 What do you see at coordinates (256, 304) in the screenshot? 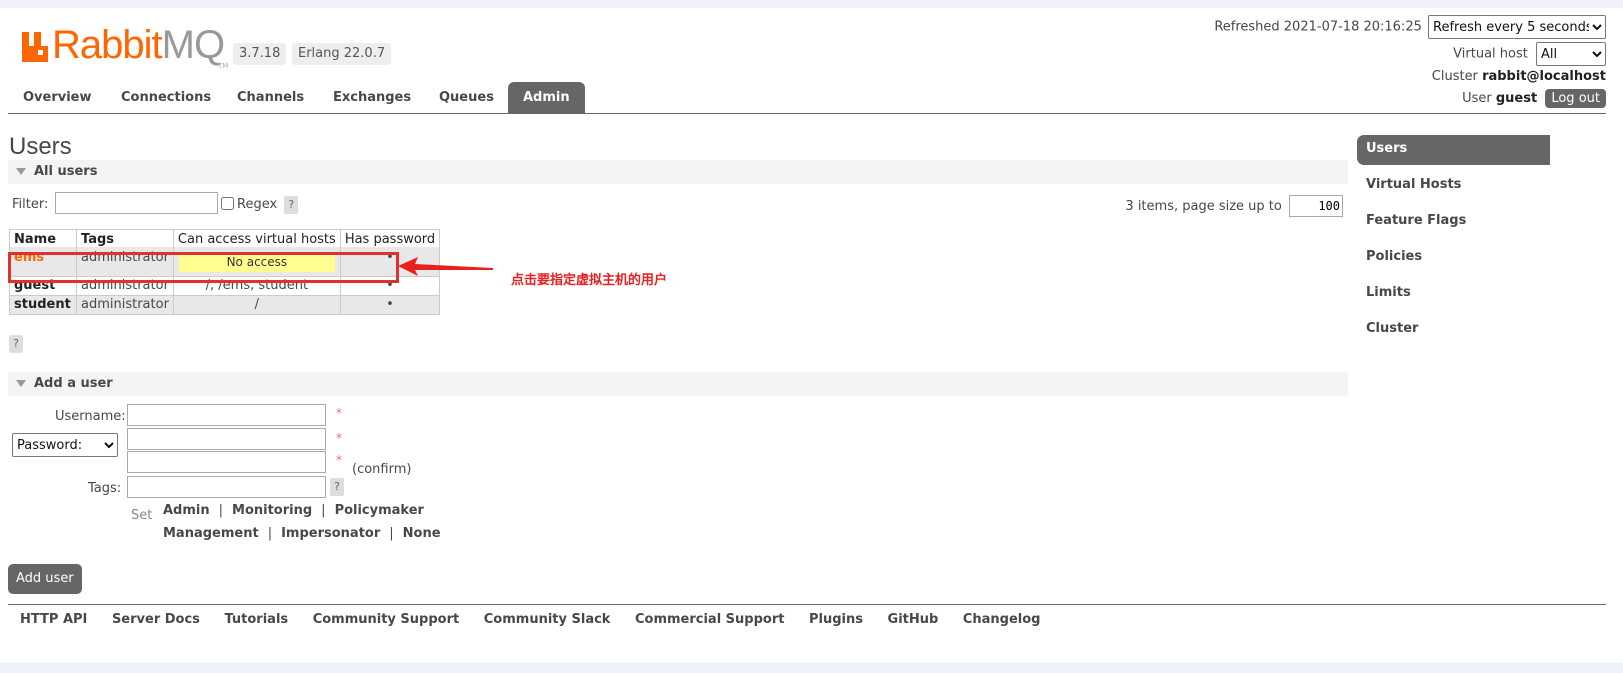
I see `user-vhosts: /` at bounding box center [256, 304].